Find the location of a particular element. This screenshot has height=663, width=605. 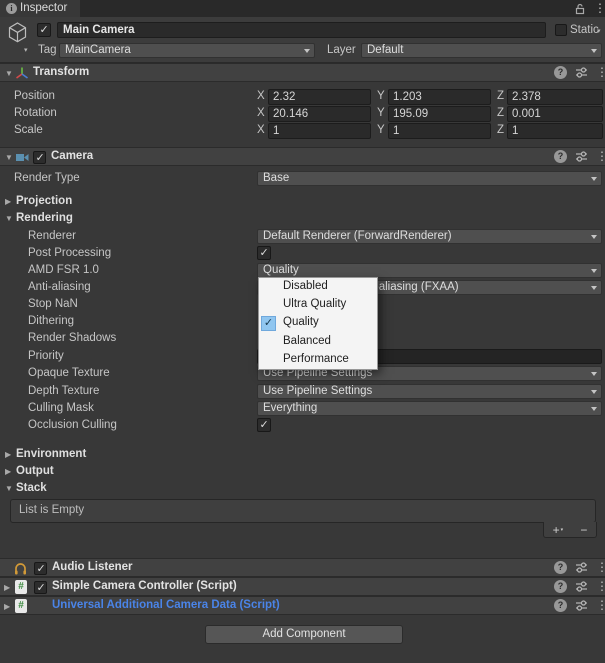

render-type-dropdown: Base is located at coordinates (429, 178).